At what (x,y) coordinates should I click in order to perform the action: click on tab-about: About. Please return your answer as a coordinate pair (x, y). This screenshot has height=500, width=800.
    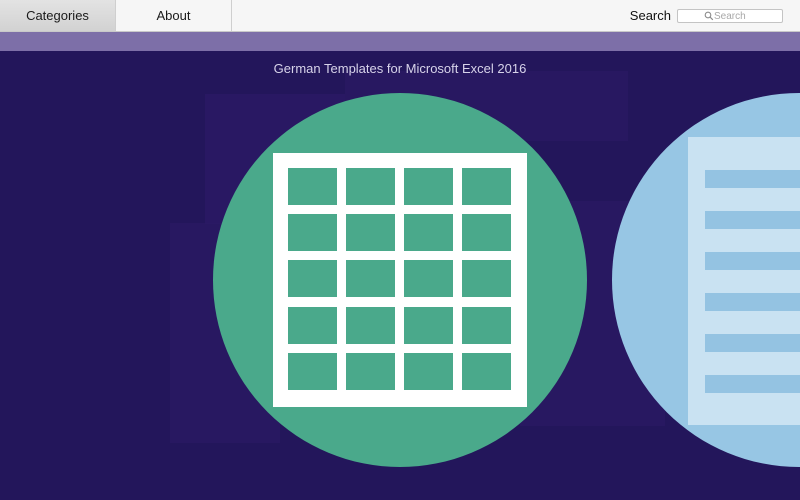
    Looking at the image, I should click on (174, 15).